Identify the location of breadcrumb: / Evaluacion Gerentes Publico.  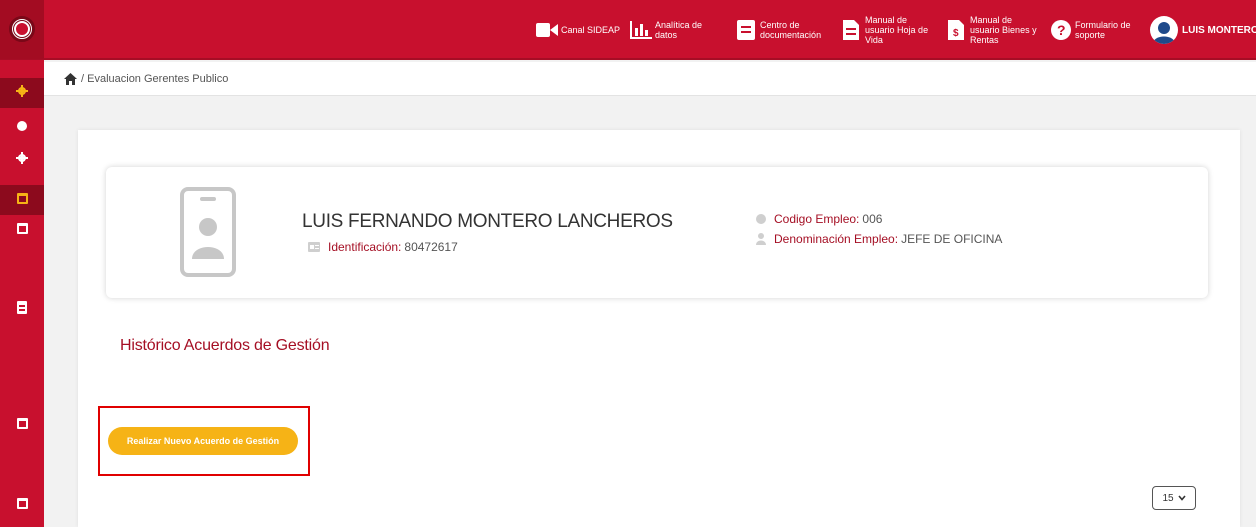
(650, 79).